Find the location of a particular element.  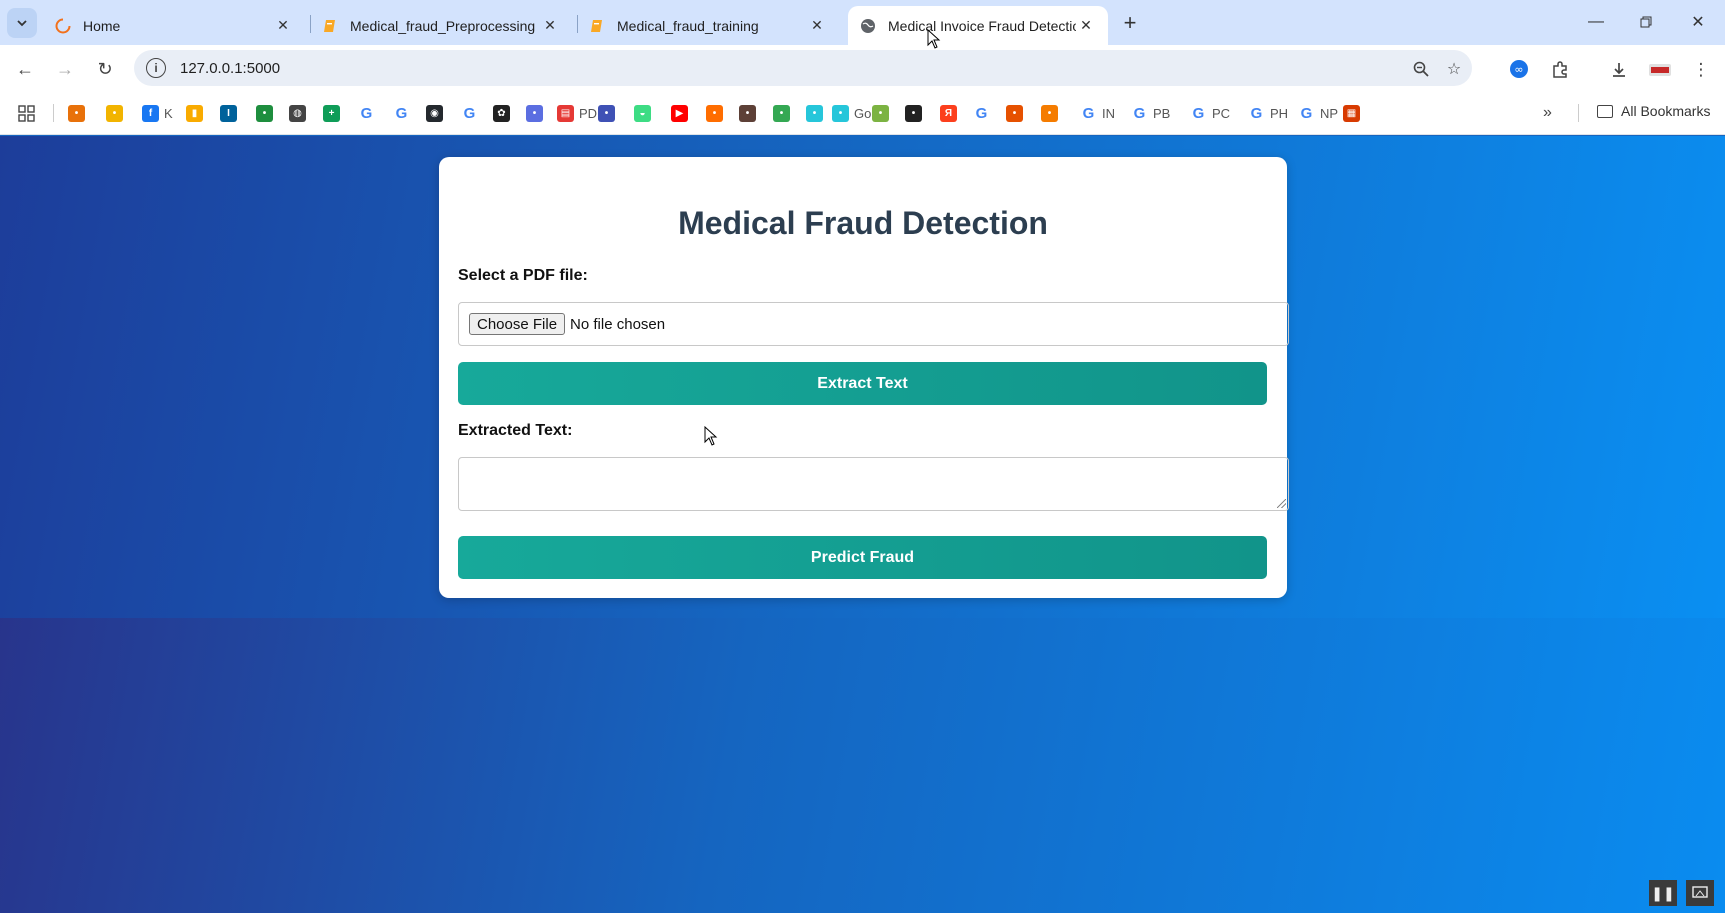

screen-share-button is located at coordinates (1700, 893).